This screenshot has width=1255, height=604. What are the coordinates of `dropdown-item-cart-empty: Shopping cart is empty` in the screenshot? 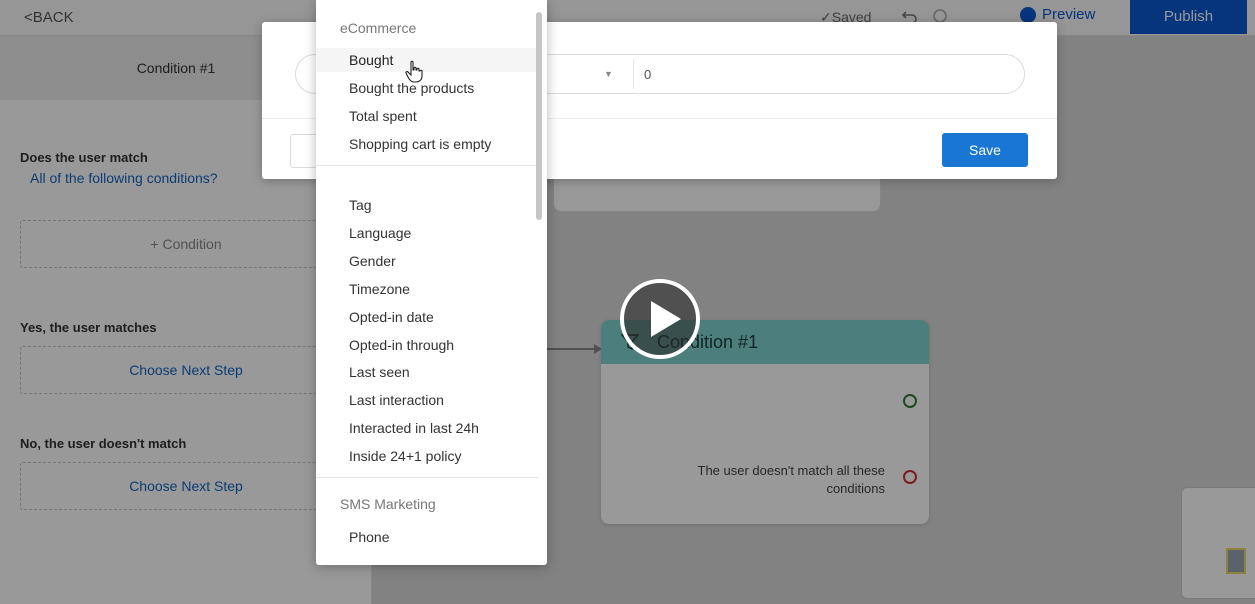 It's located at (420, 144).